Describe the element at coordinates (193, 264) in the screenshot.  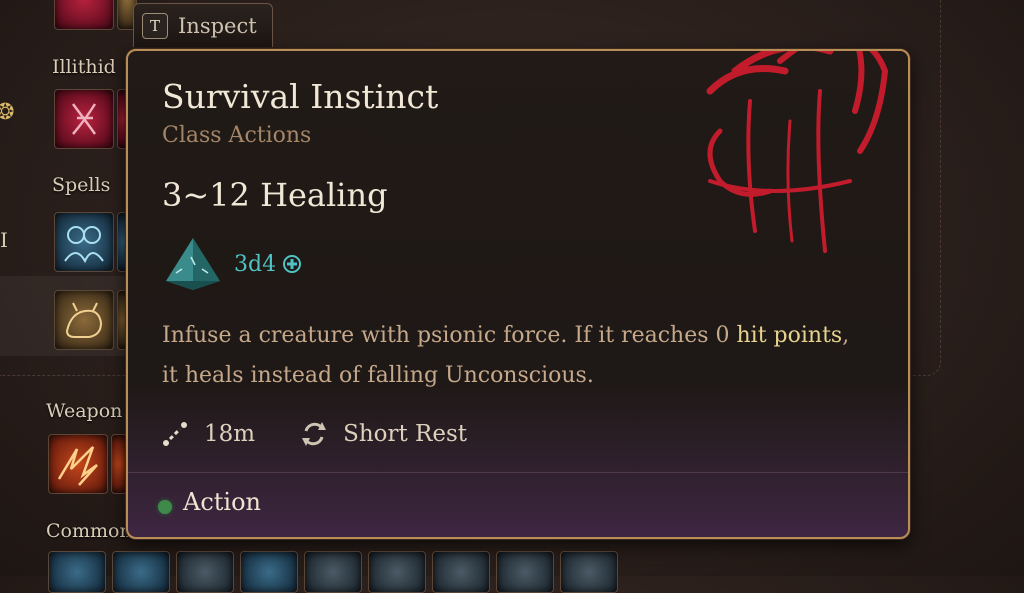
I see `dice-icon` at that location.